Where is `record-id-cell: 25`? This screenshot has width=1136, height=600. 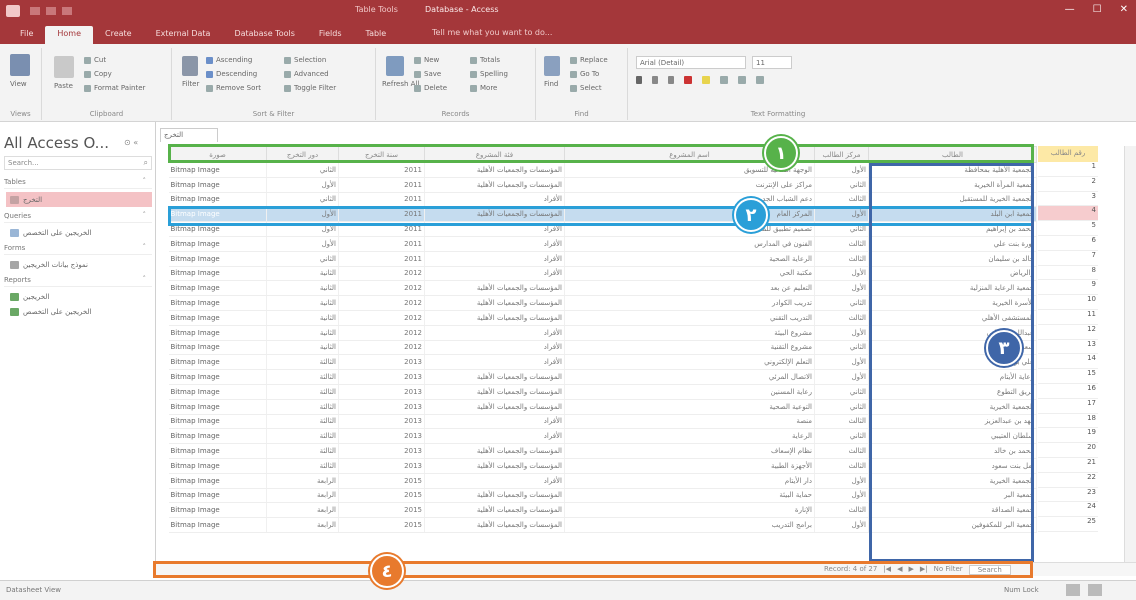
record-id-cell: 25 is located at coordinates (1068, 524).